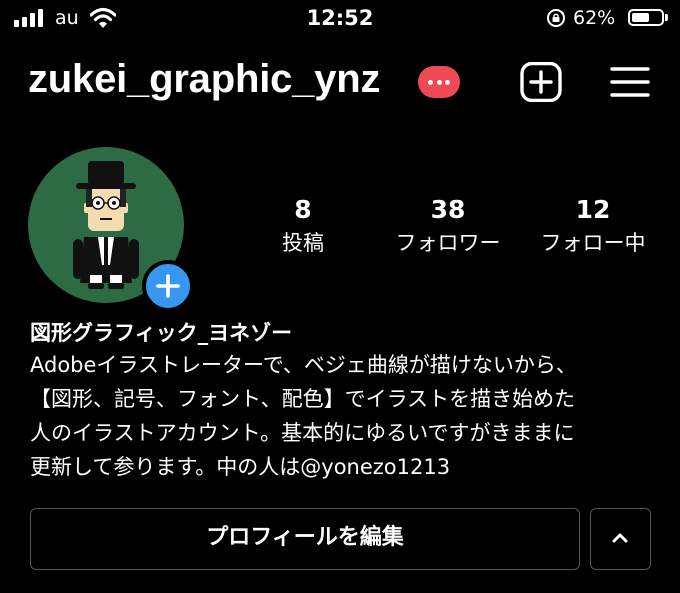  What do you see at coordinates (340, 19) in the screenshot?
I see `status-bar: au 12:52 62%` at bounding box center [340, 19].